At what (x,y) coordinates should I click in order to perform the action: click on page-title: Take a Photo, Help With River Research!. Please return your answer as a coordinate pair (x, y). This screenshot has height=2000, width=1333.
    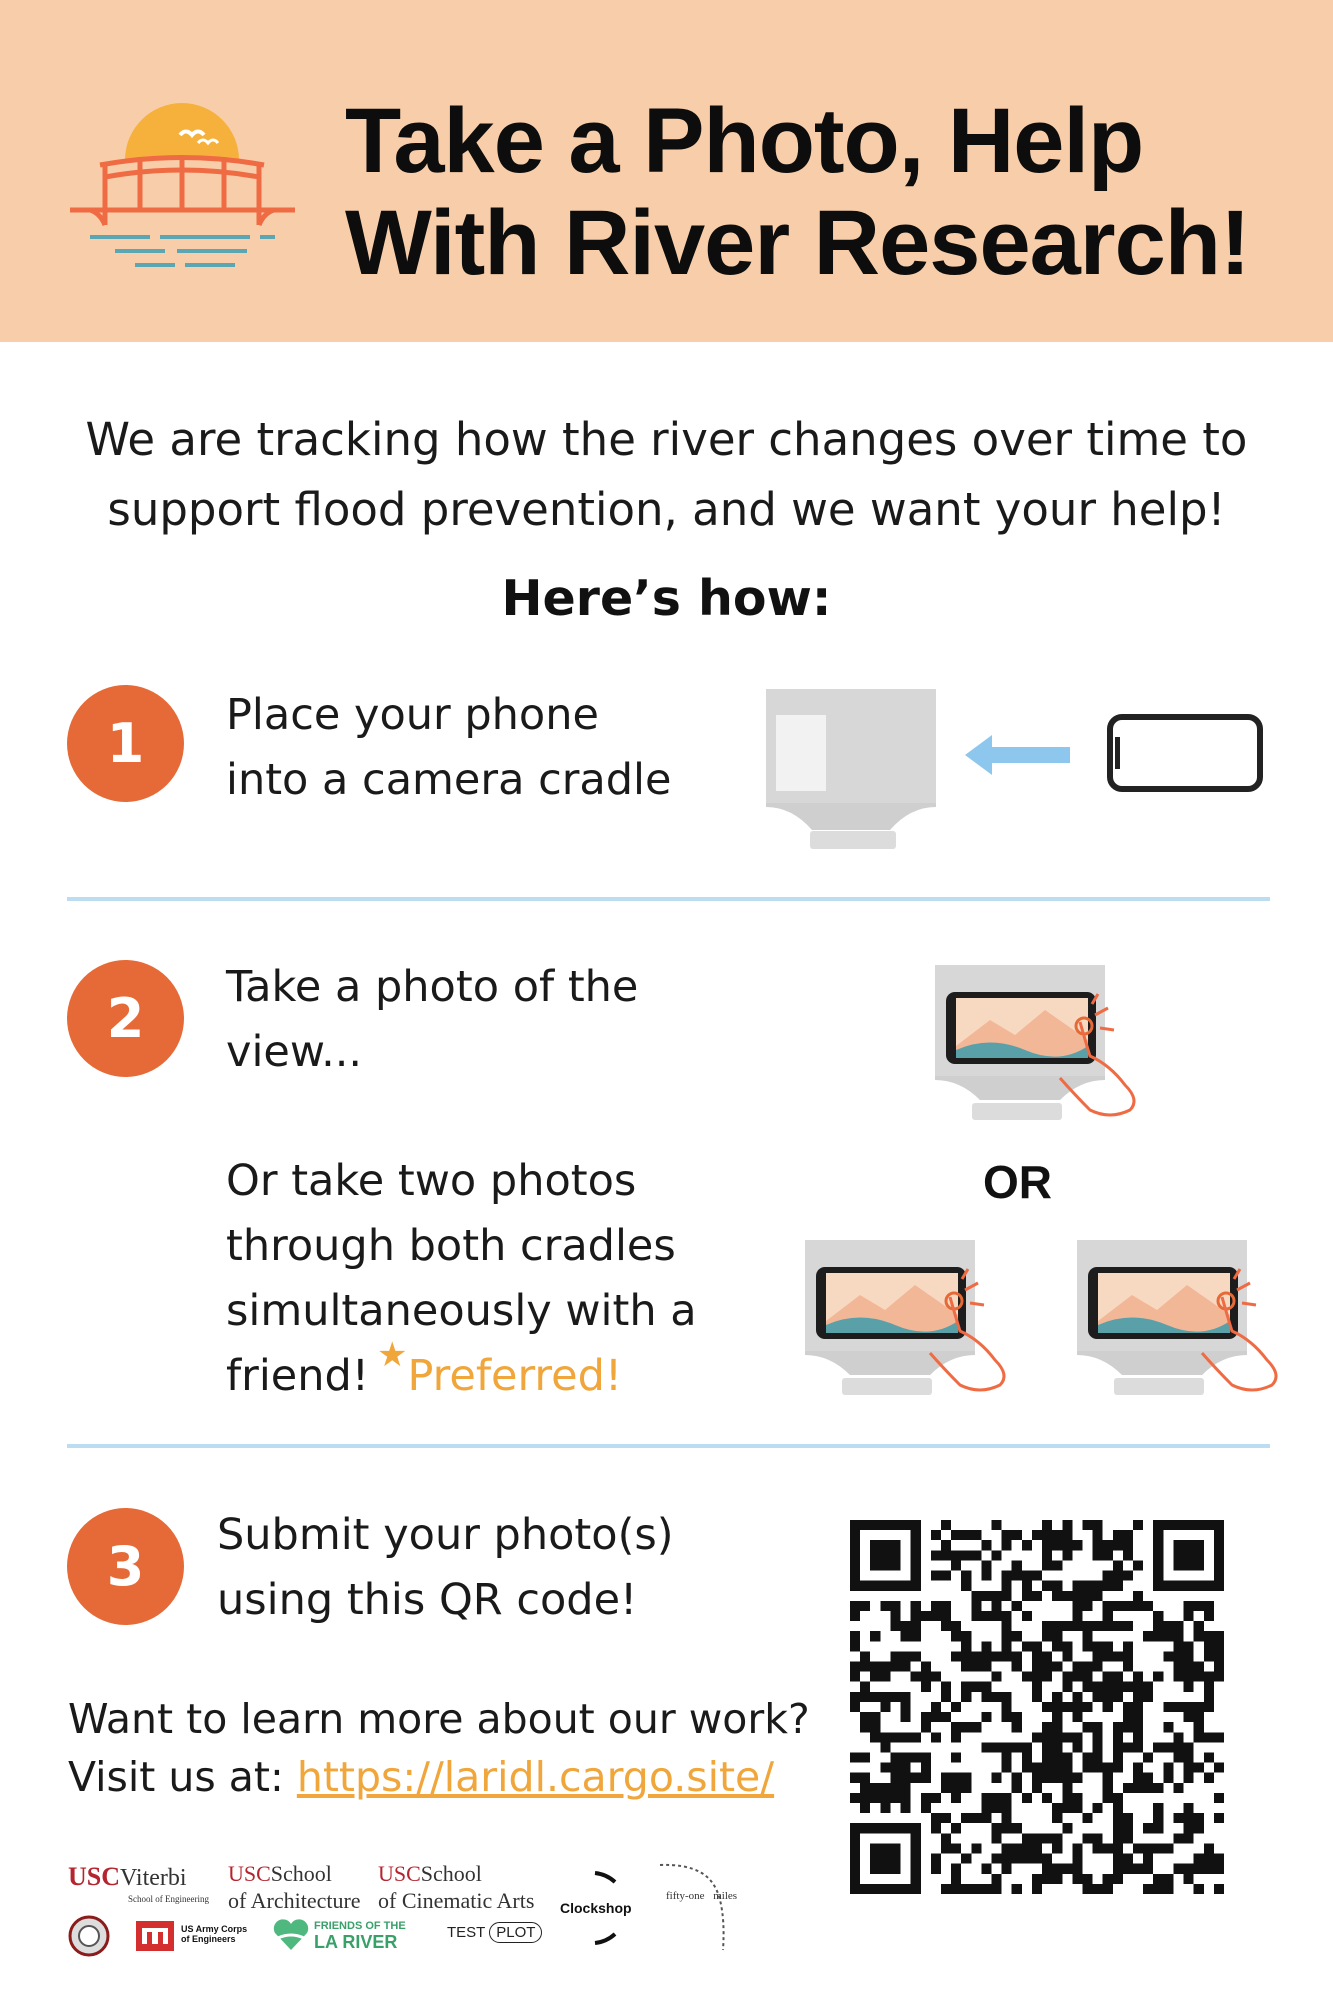
    Looking at the image, I should click on (825, 192).